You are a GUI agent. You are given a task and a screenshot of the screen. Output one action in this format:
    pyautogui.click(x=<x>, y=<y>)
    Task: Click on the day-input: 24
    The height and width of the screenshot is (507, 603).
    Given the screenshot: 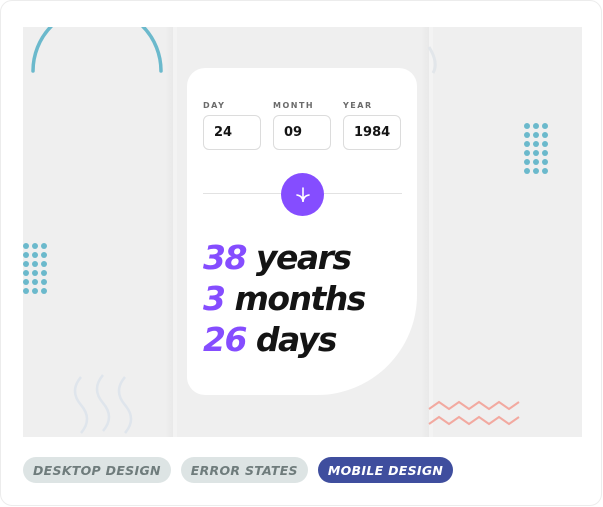 What is the action you would take?
    pyautogui.click(x=232, y=132)
    